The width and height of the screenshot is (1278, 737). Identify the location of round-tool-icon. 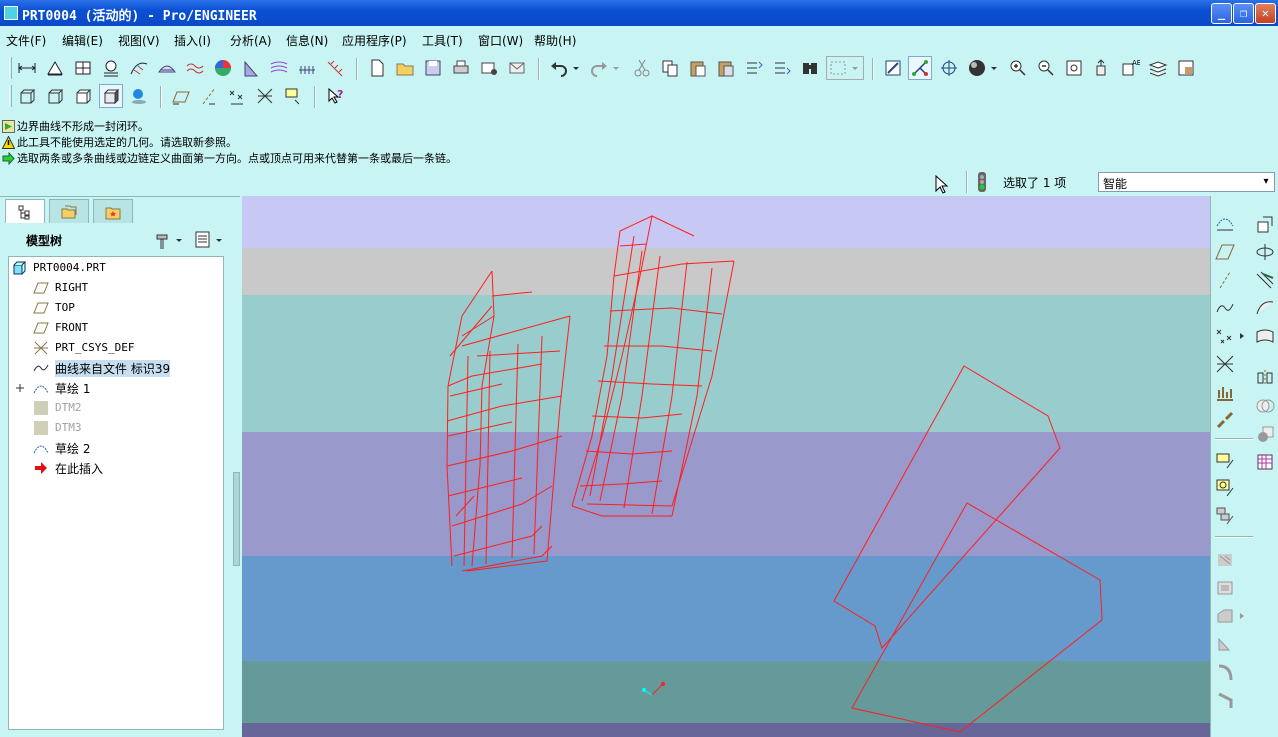
(1225, 672).